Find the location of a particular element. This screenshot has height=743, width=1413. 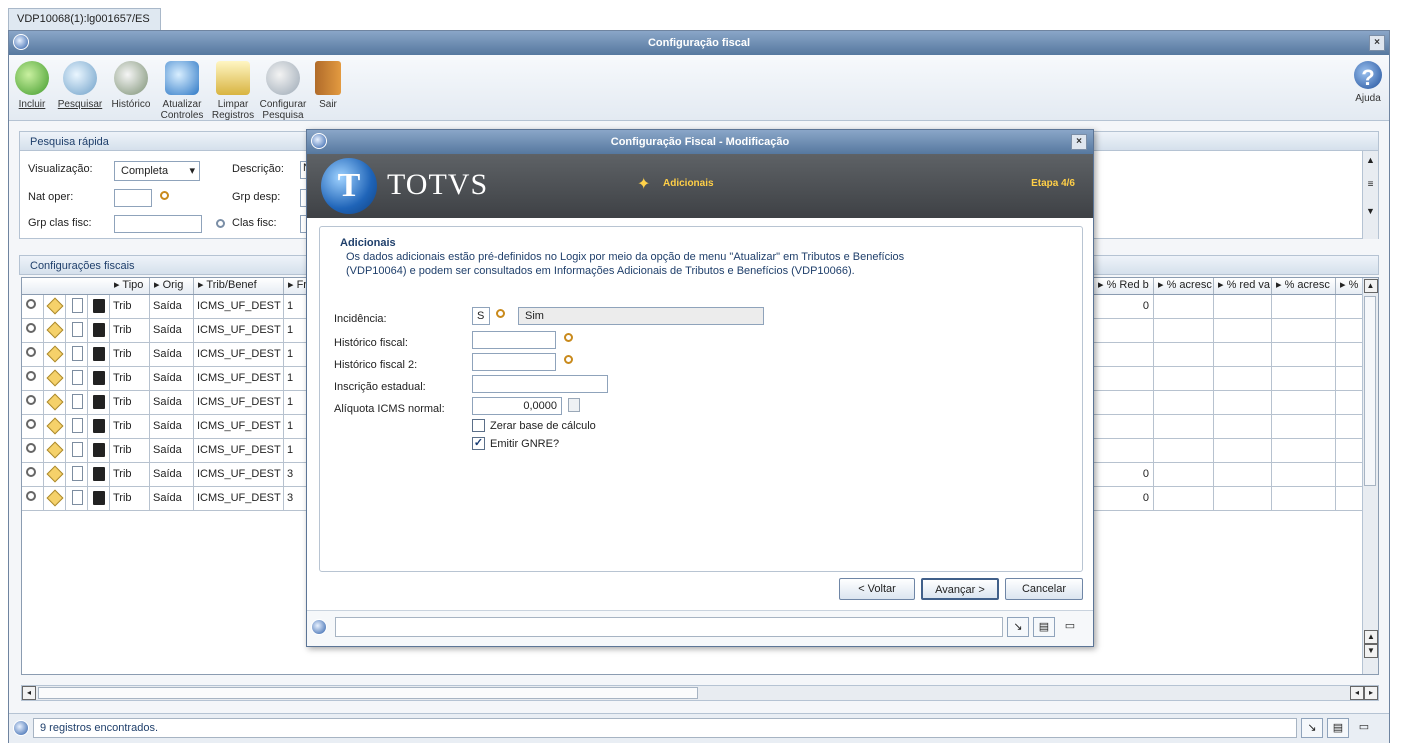

col-red-base: ▸ % Red b is located at coordinates (1124, 286).